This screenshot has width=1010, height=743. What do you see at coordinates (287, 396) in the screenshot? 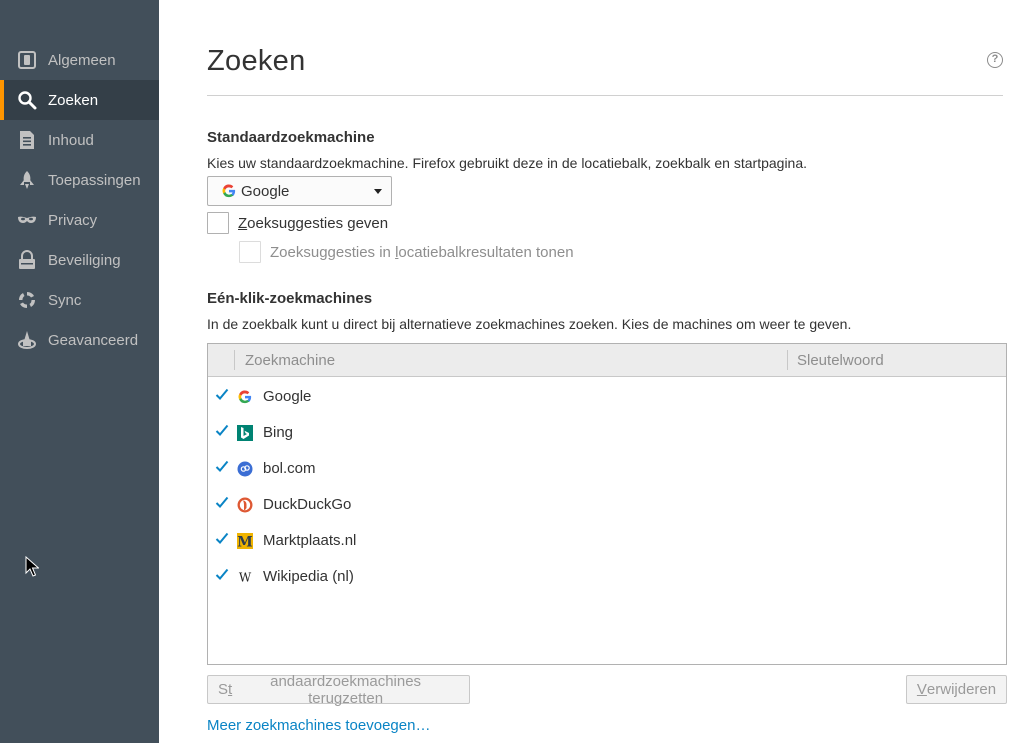
I see `engine-name: Google` at bounding box center [287, 396].